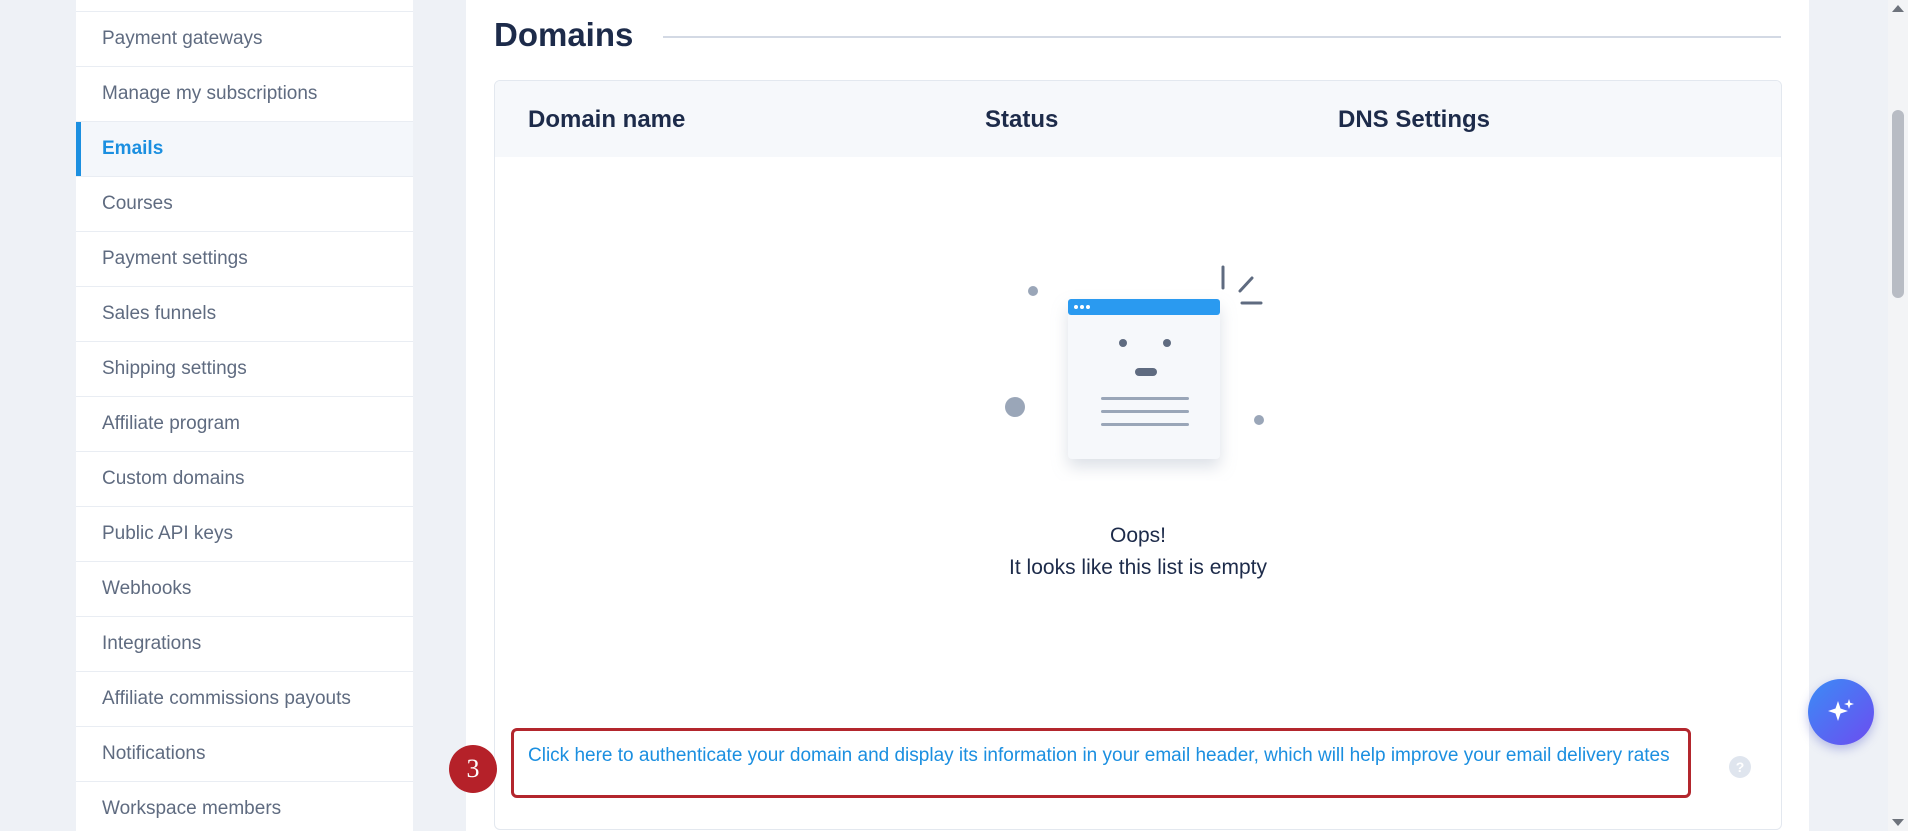 This screenshot has height=831, width=1908. What do you see at coordinates (174, 368) in the screenshot?
I see `sidebar-item-label: Shipping settings` at bounding box center [174, 368].